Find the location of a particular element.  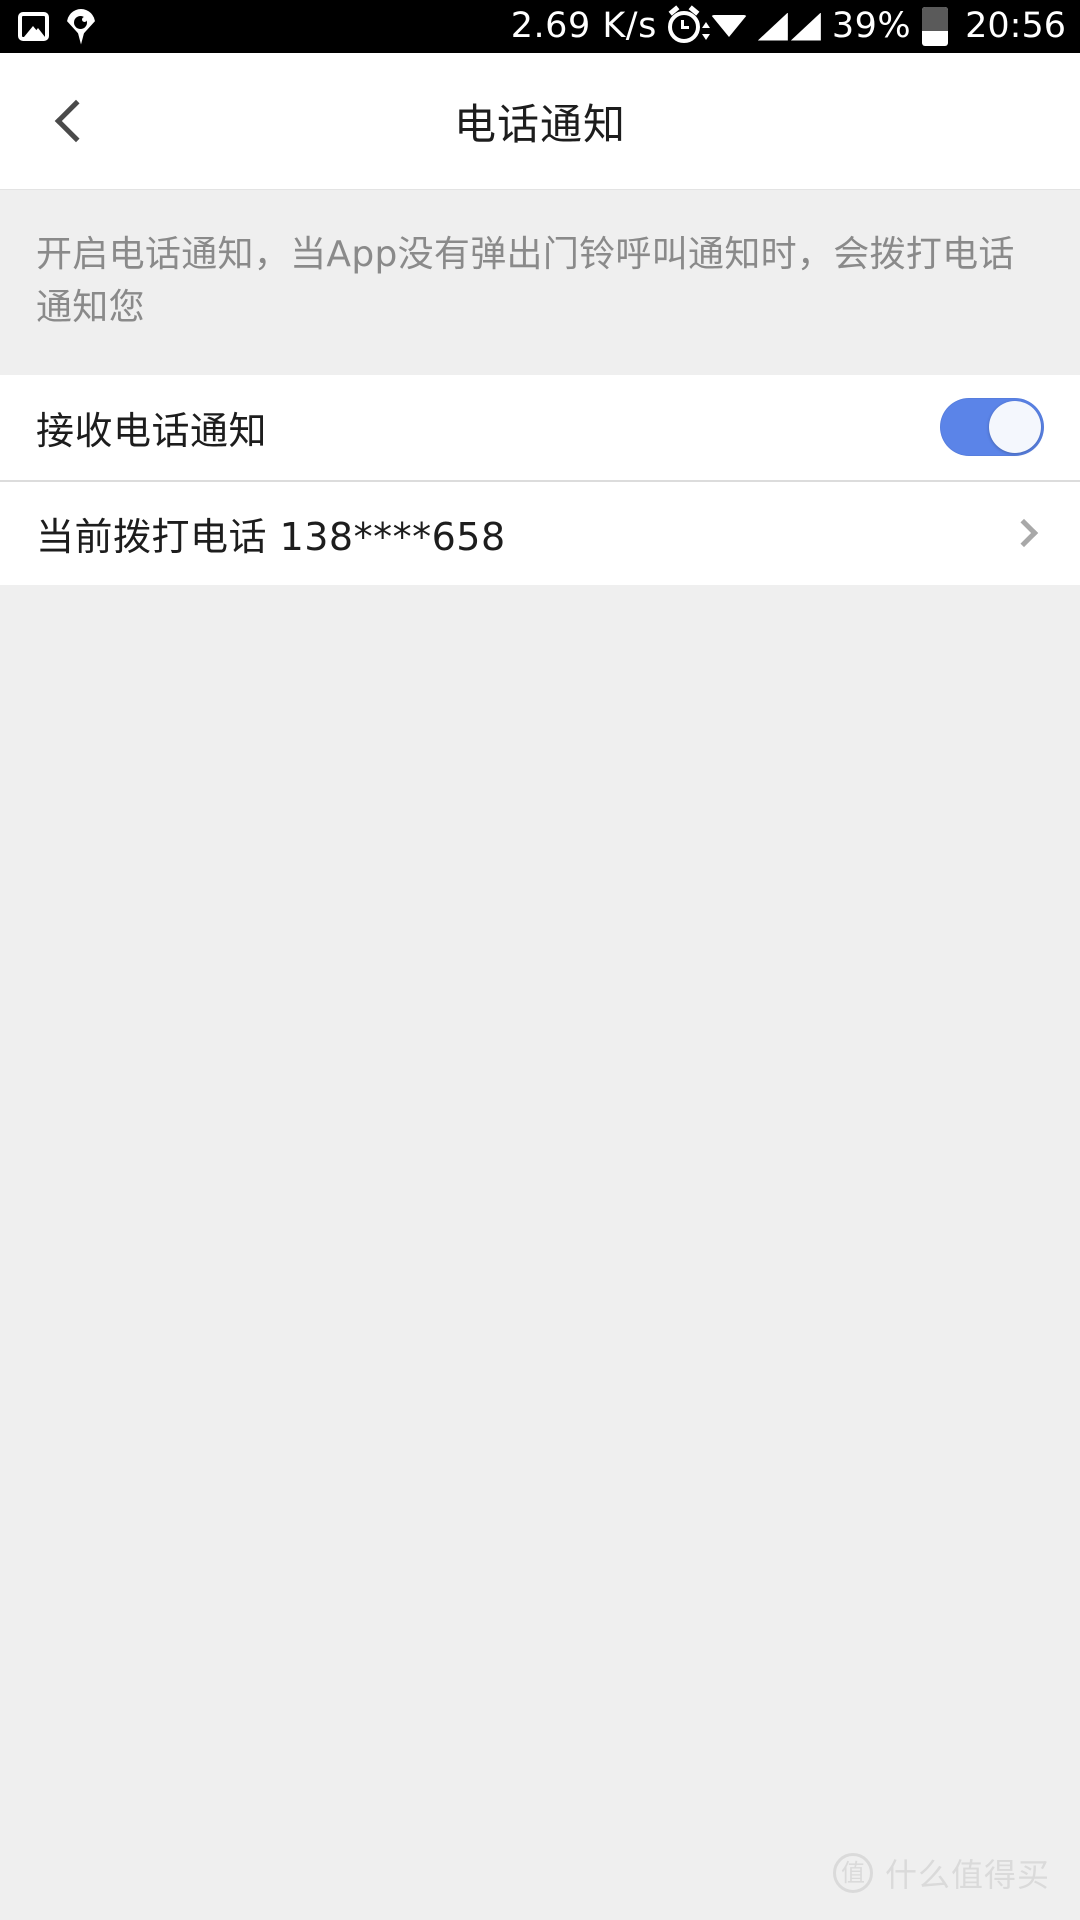

wifi-icon is located at coordinates (724, 27).